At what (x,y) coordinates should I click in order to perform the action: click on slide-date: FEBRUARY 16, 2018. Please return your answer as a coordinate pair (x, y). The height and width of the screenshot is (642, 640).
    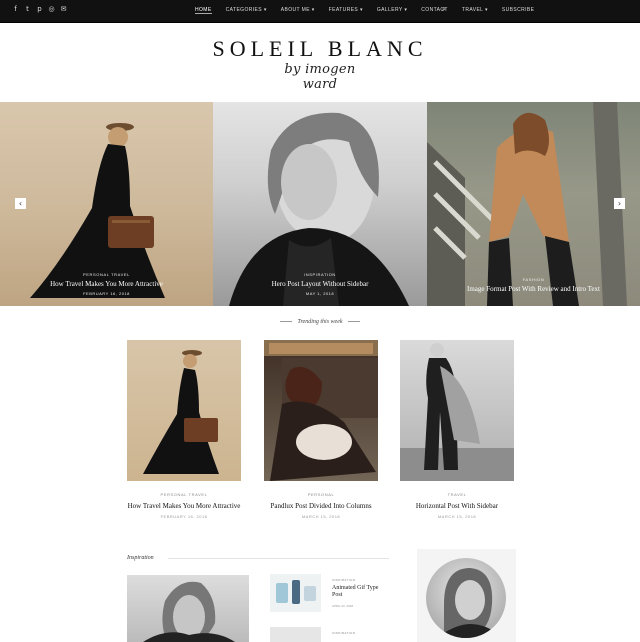
    Looking at the image, I should click on (106, 293).